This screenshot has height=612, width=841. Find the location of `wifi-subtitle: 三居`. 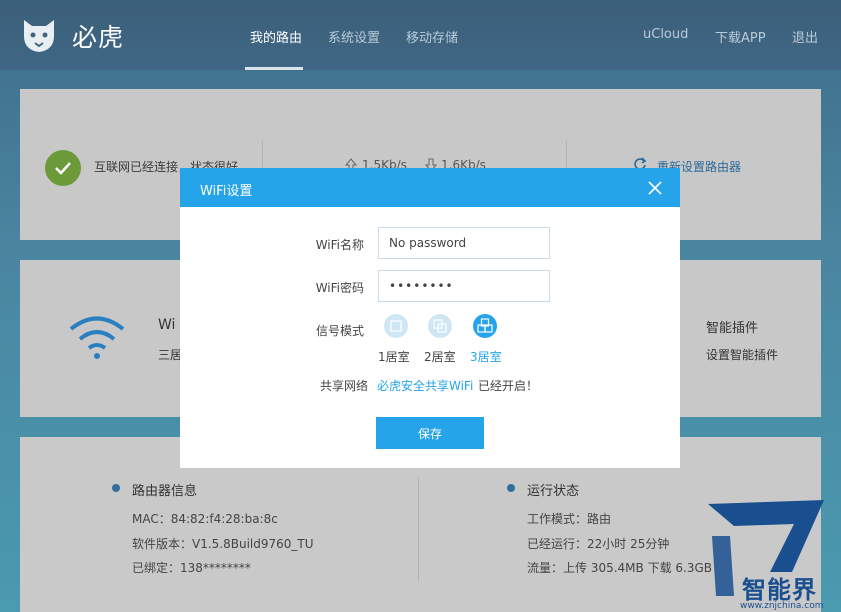

wifi-subtitle: 三居 is located at coordinates (170, 355).